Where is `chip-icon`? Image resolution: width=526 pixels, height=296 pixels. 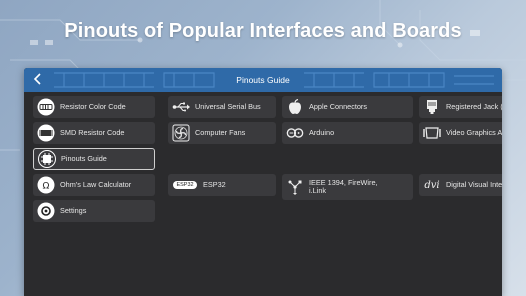
chip-icon is located at coordinates (47, 159).